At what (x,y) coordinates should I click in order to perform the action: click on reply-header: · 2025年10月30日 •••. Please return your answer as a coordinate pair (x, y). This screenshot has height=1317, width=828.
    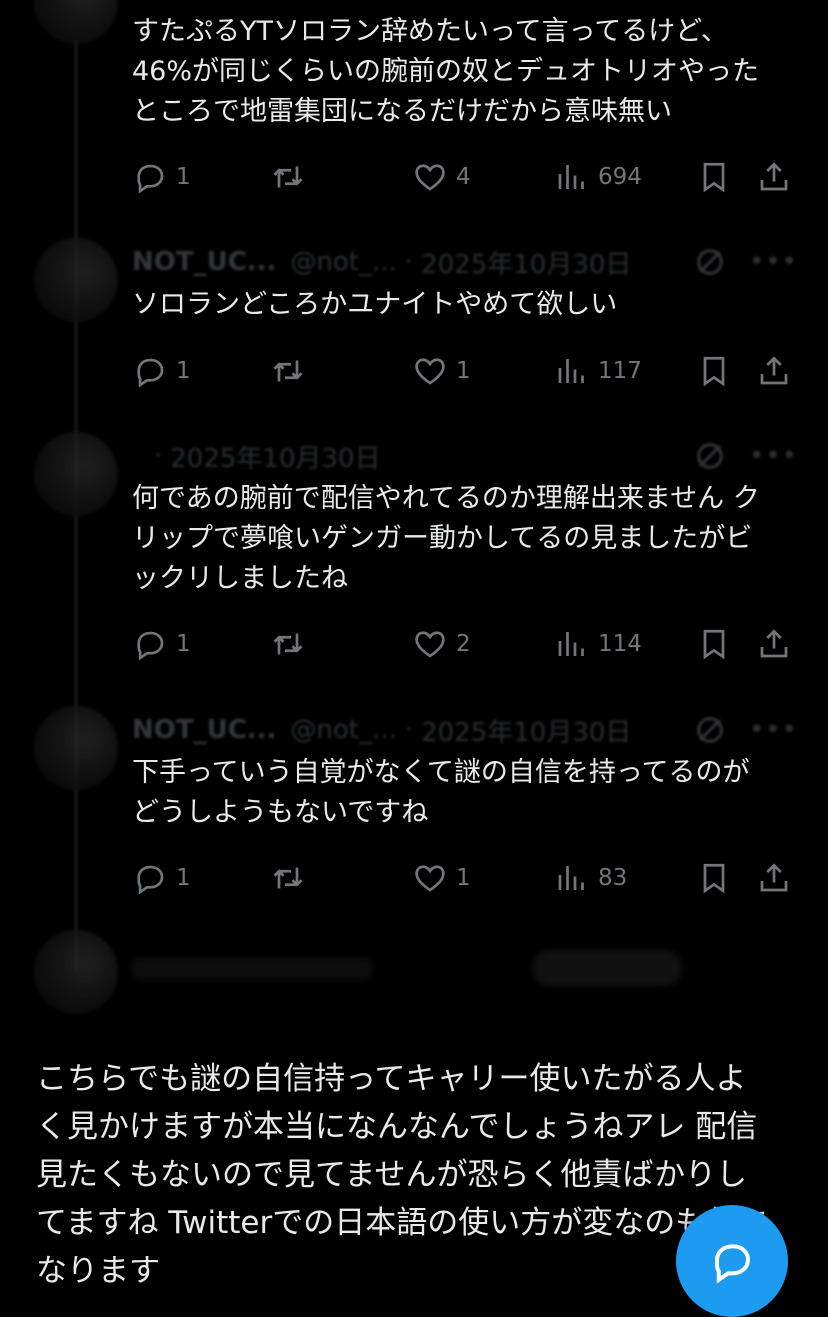
    Looking at the image, I should click on (465, 456).